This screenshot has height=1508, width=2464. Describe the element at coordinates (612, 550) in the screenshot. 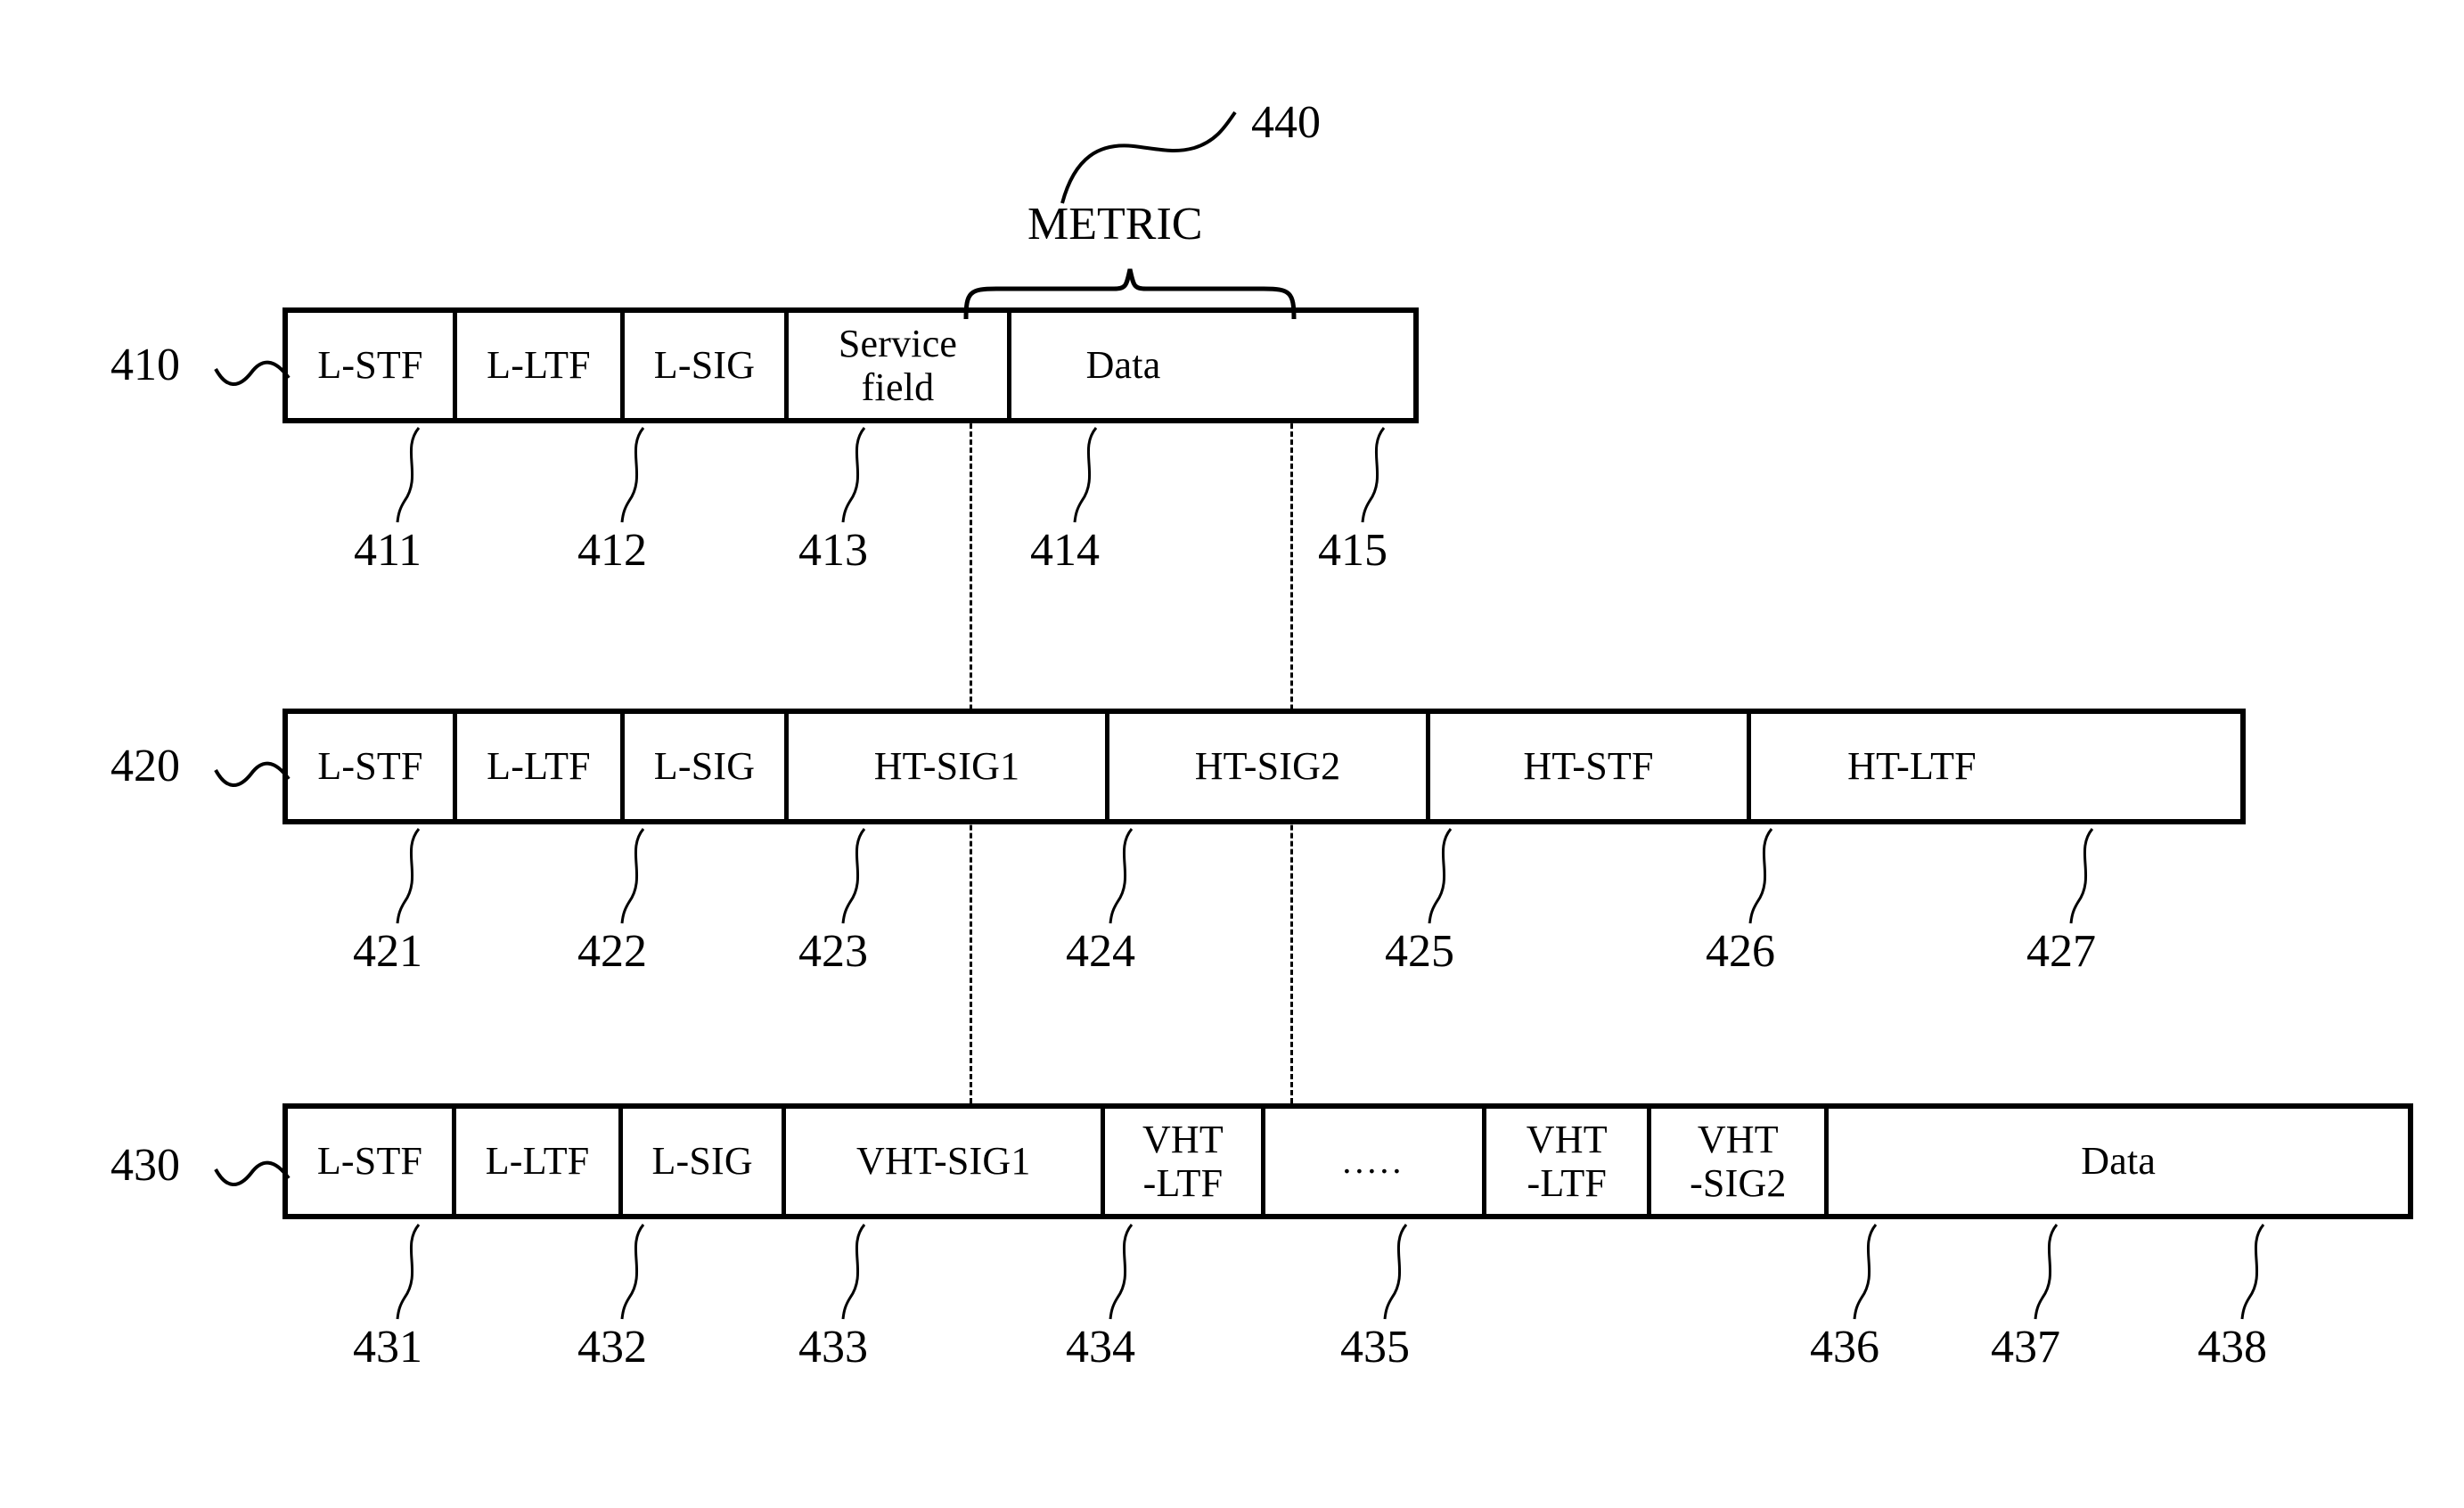

I see `leader-number-412: 412` at that location.